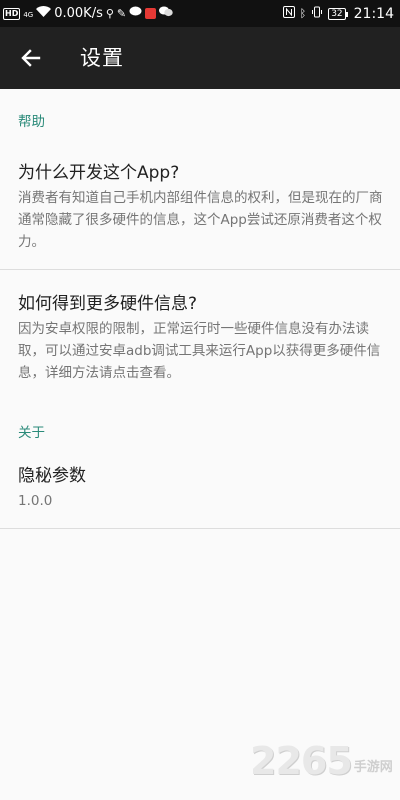 This screenshot has width=400, height=800. I want to click on item-title: 隐秘参数, so click(52, 476).